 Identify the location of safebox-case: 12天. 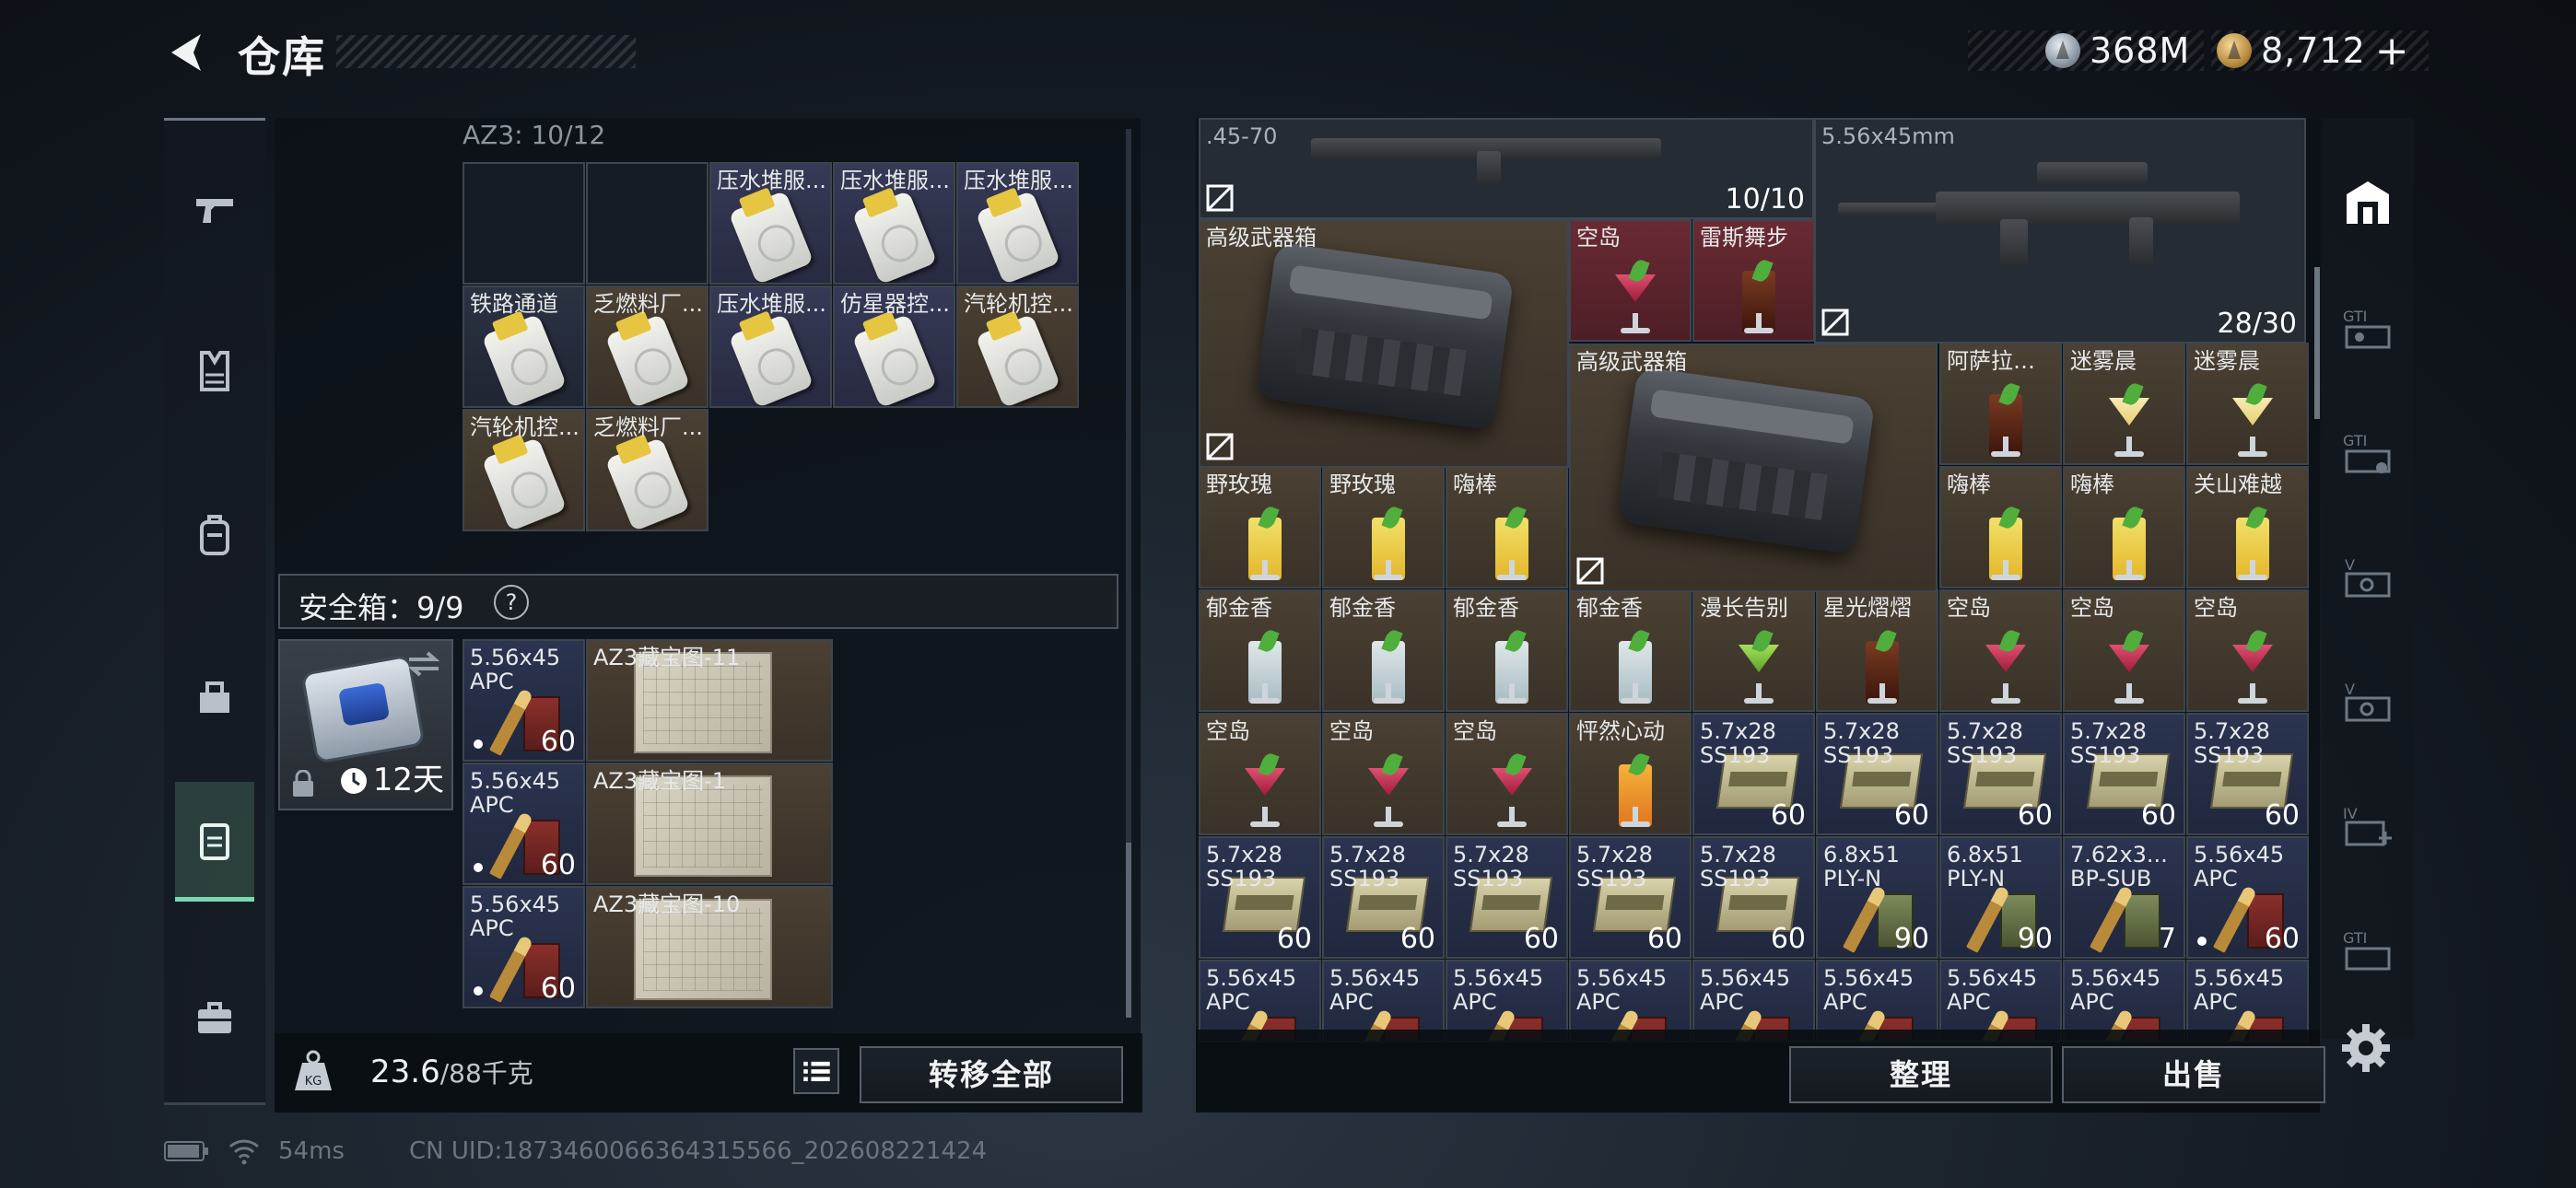
(365, 724).